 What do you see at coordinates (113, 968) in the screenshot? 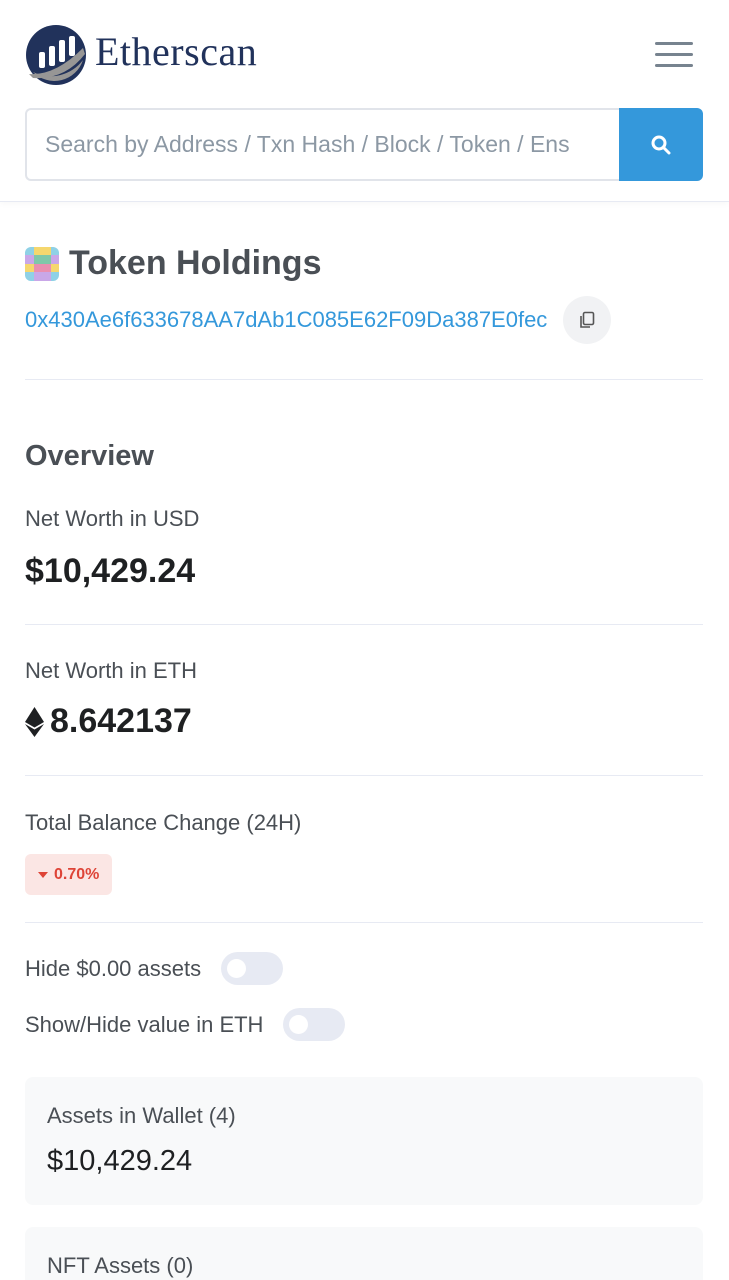
I see `hide-zero-assets-label: Hide $0.00 assets` at bounding box center [113, 968].